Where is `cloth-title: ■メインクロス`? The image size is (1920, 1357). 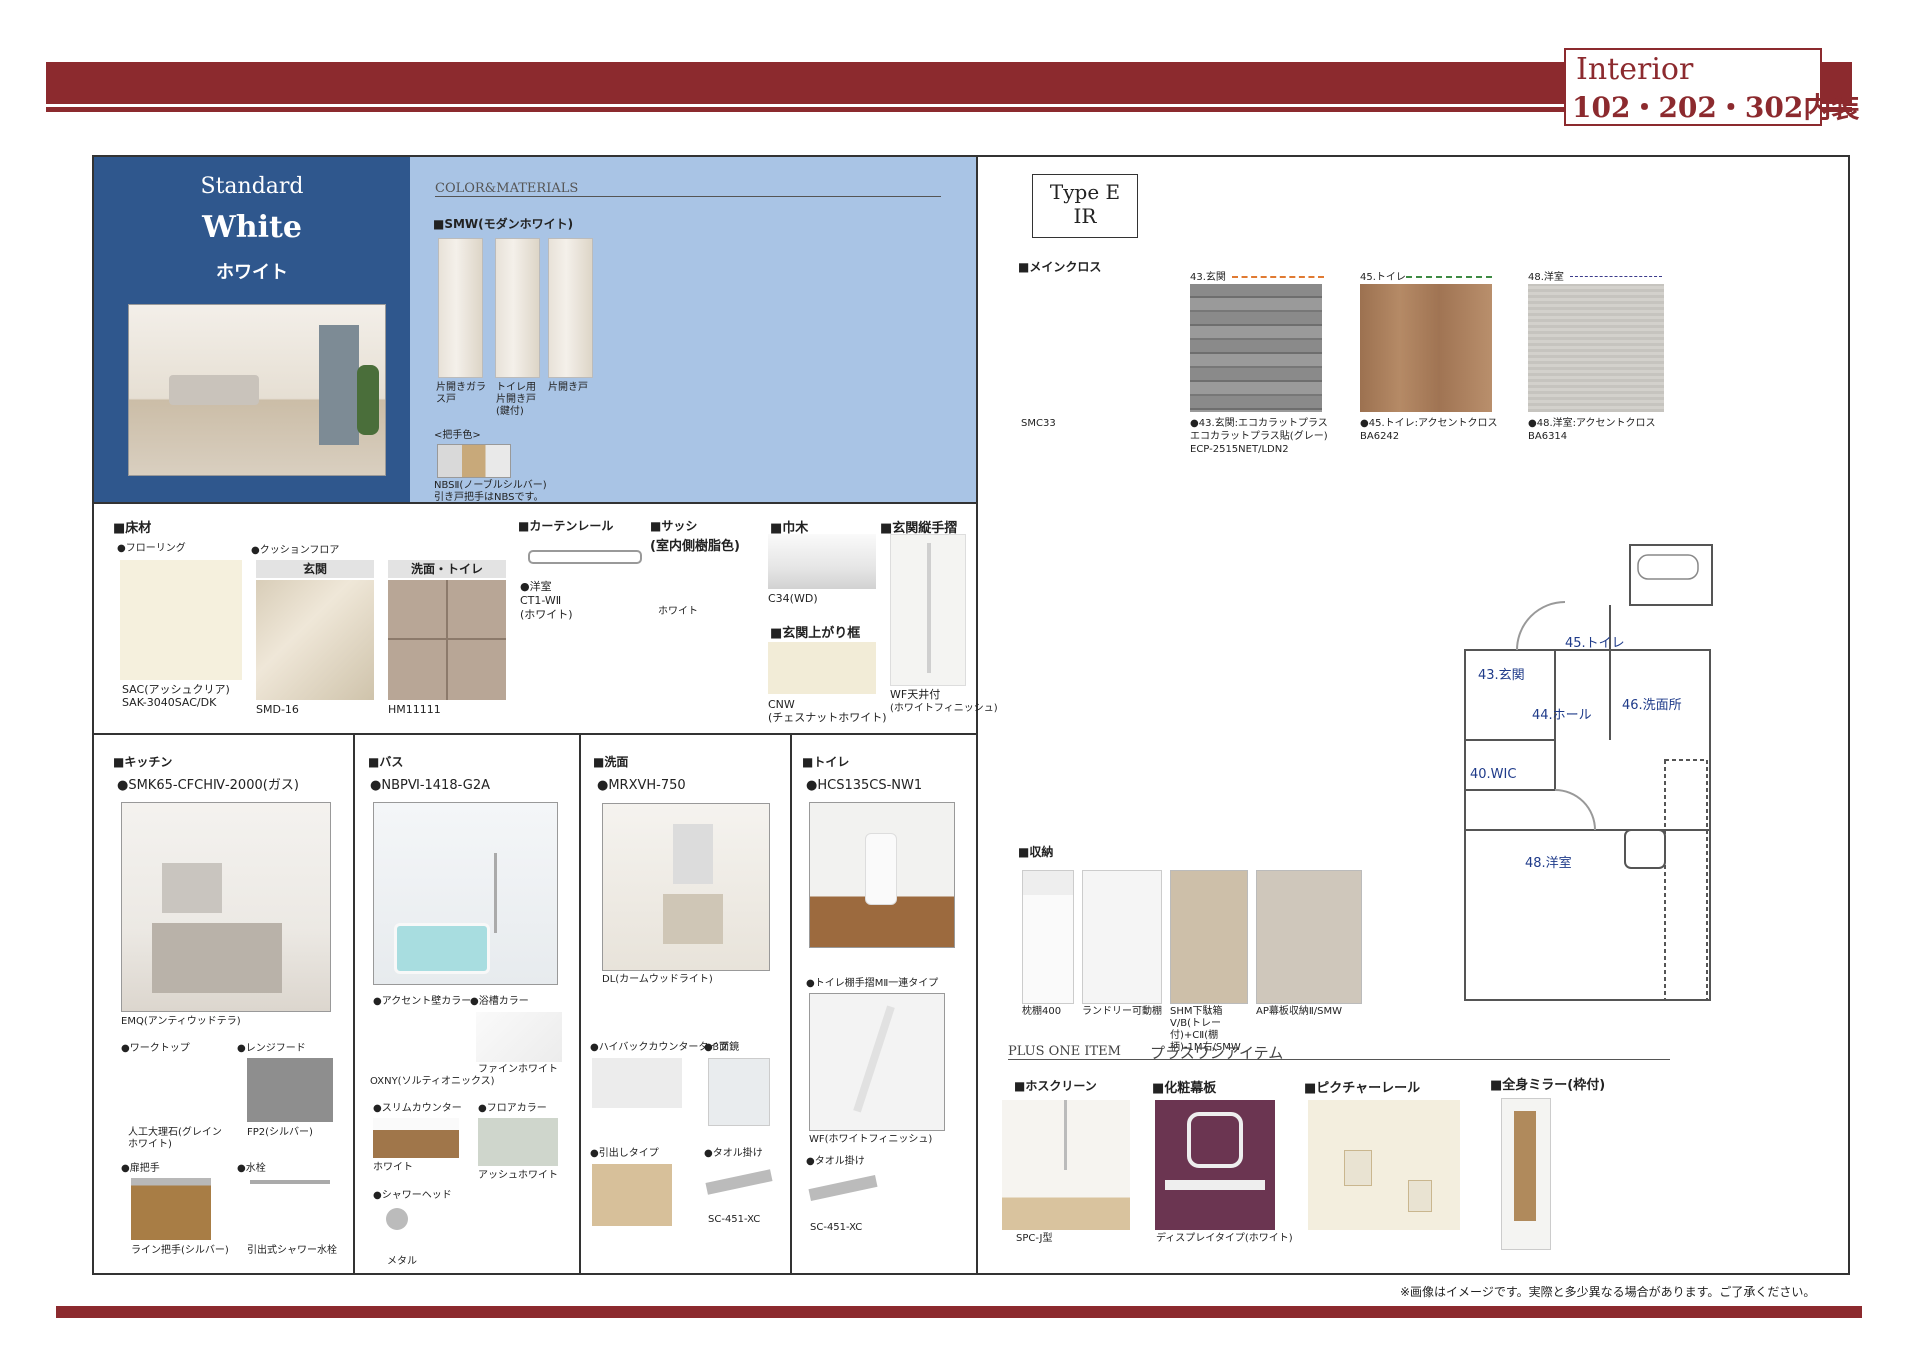
cloth-title: ■メインクロス is located at coordinates (1060, 267).